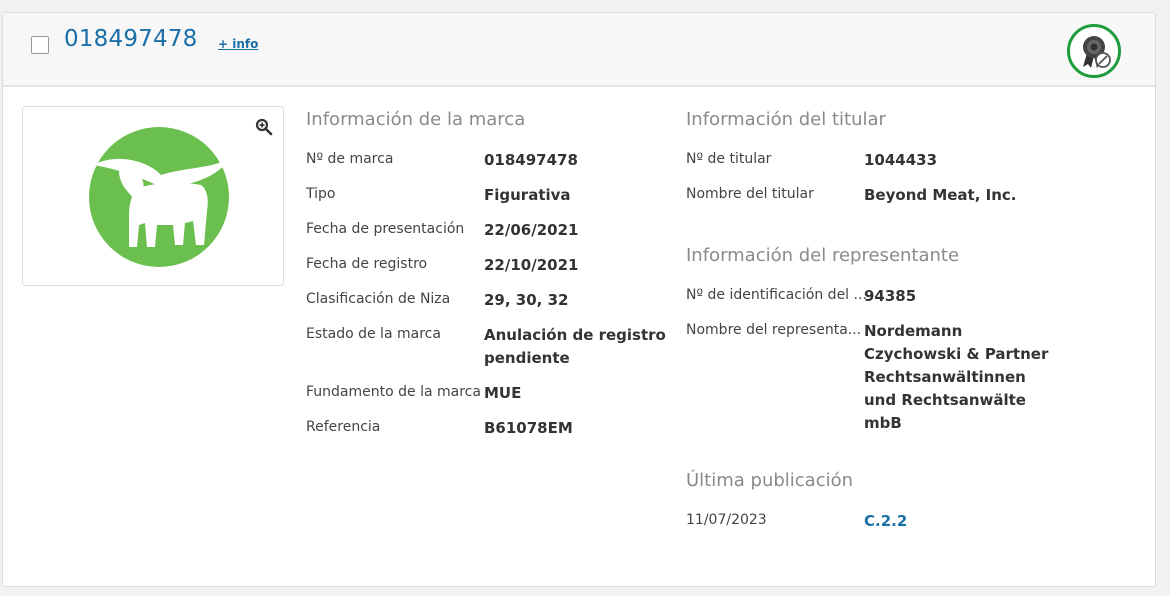  What do you see at coordinates (131, 39) in the screenshot?
I see `mark-number-link: 018497478` at bounding box center [131, 39].